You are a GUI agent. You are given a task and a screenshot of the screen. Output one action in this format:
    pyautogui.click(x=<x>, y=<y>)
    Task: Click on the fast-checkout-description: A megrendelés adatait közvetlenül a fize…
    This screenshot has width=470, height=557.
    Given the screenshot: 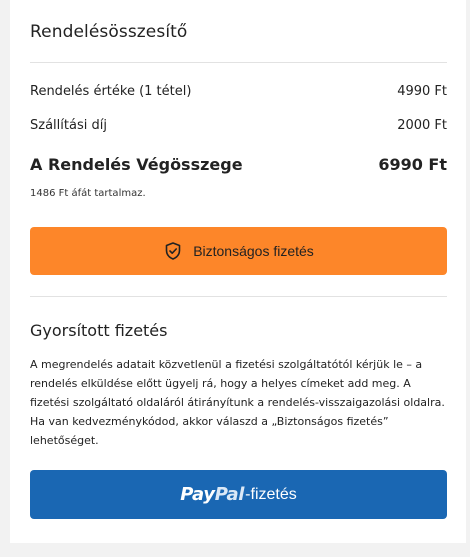 What is the action you would take?
    pyautogui.click(x=237, y=402)
    